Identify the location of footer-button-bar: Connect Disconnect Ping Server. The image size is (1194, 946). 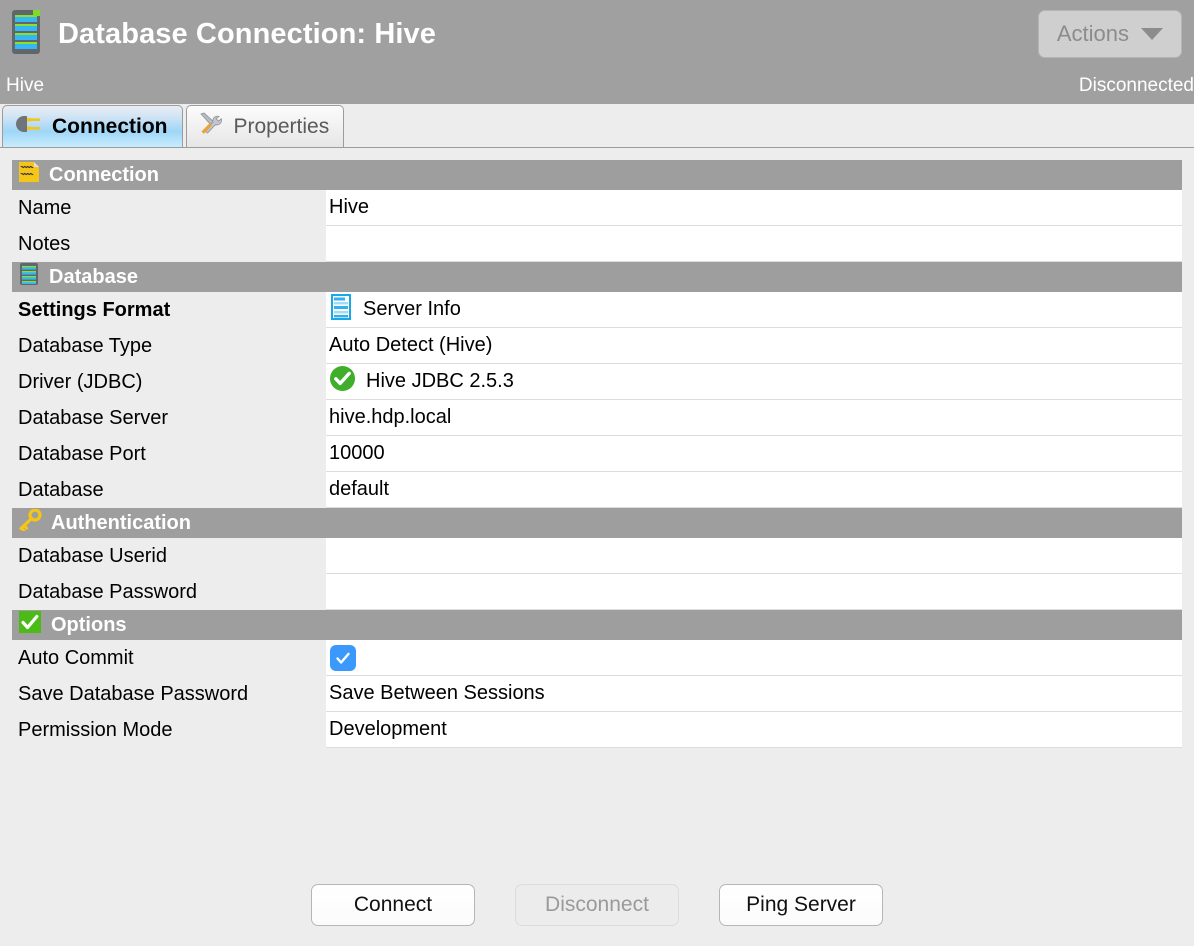
(597, 905).